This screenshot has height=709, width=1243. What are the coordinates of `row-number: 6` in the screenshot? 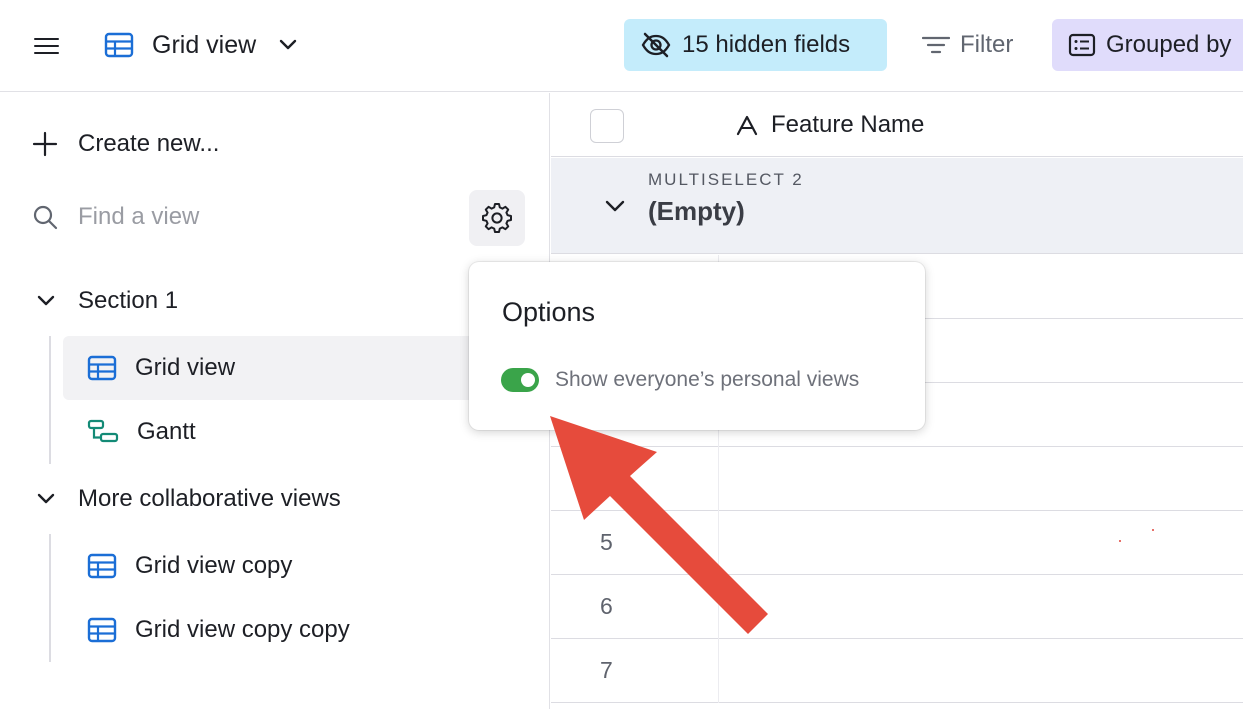 It's located at (606, 606).